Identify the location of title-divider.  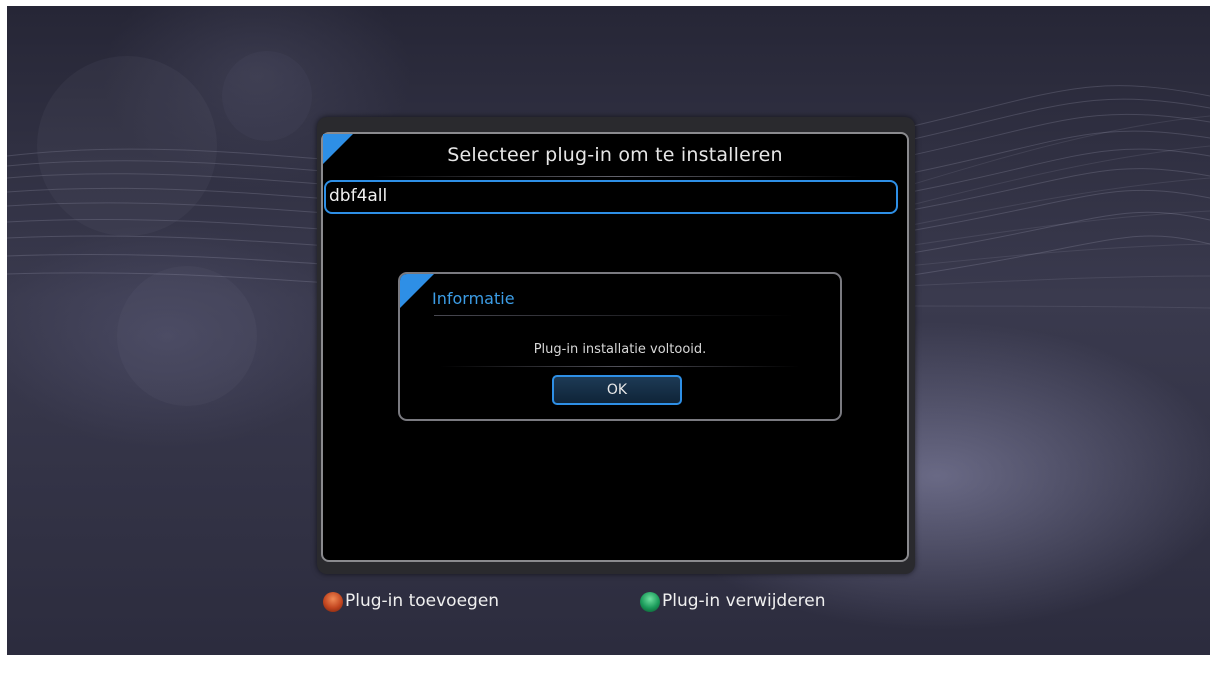
(618, 176).